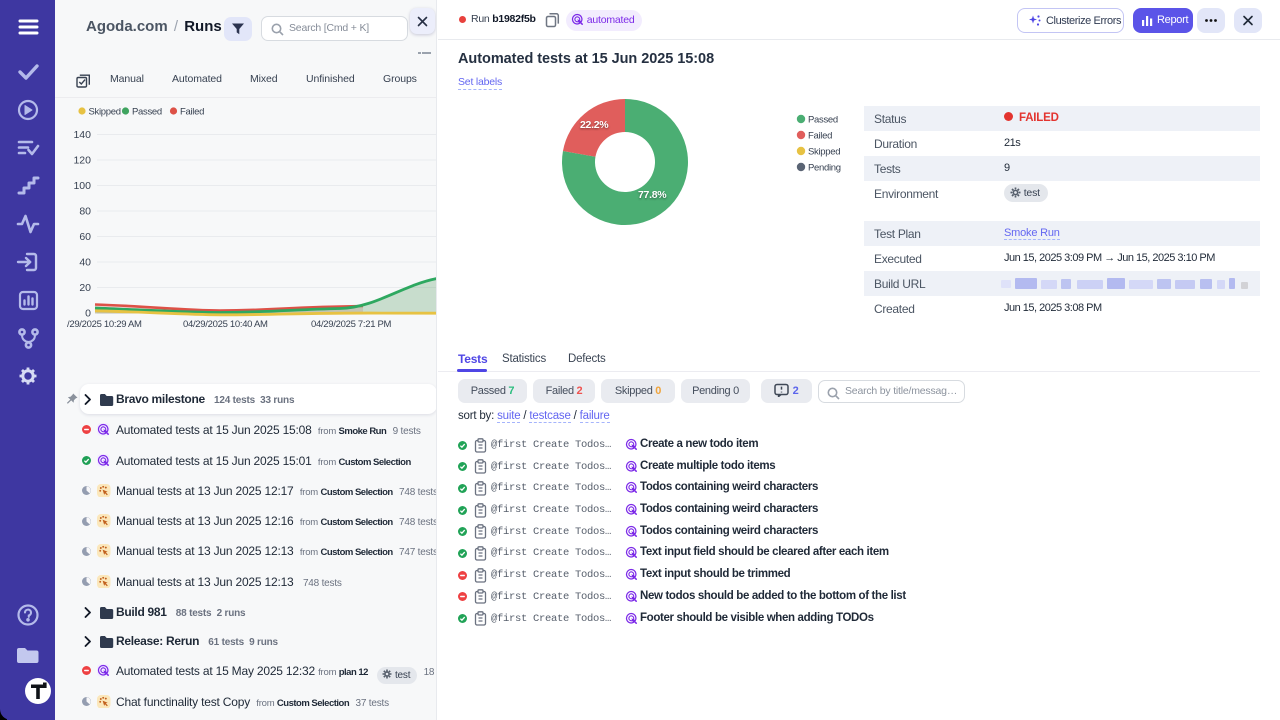 Image resolution: width=1280 pixels, height=720 pixels. What do you see at coordinates (824, 168) in the screenshot?
I see `svg-text: Pending` at bounding box center [824, 168].